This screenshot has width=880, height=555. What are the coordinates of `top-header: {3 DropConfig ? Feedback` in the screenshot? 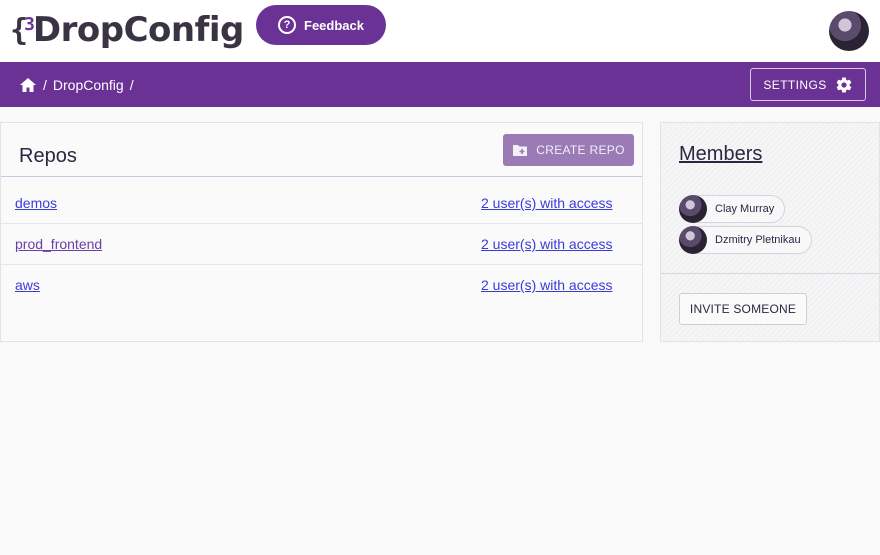 It's located at (440, 31).